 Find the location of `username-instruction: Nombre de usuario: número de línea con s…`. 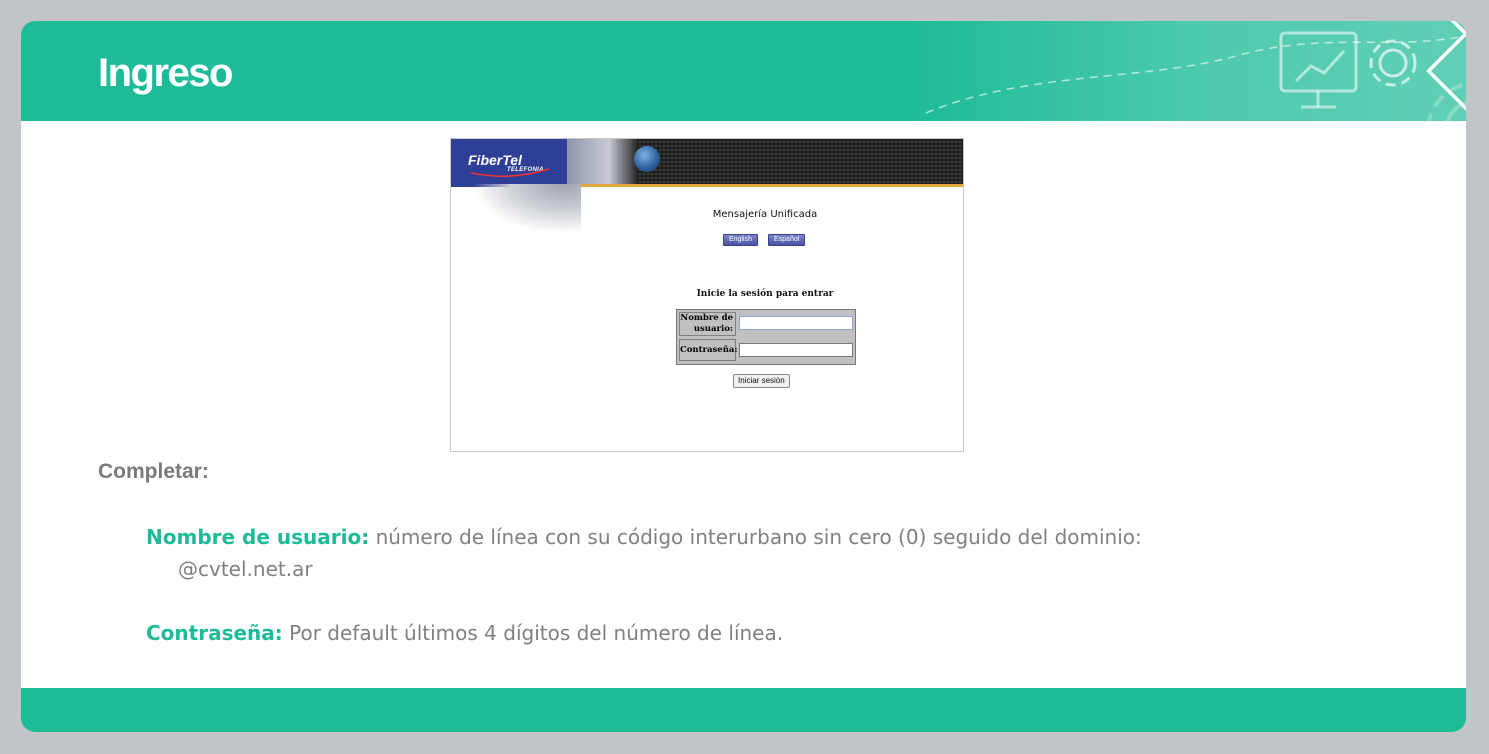

username-instruction: Nombre de usuario: número de línea con s… is located at coordinates (706, 553).